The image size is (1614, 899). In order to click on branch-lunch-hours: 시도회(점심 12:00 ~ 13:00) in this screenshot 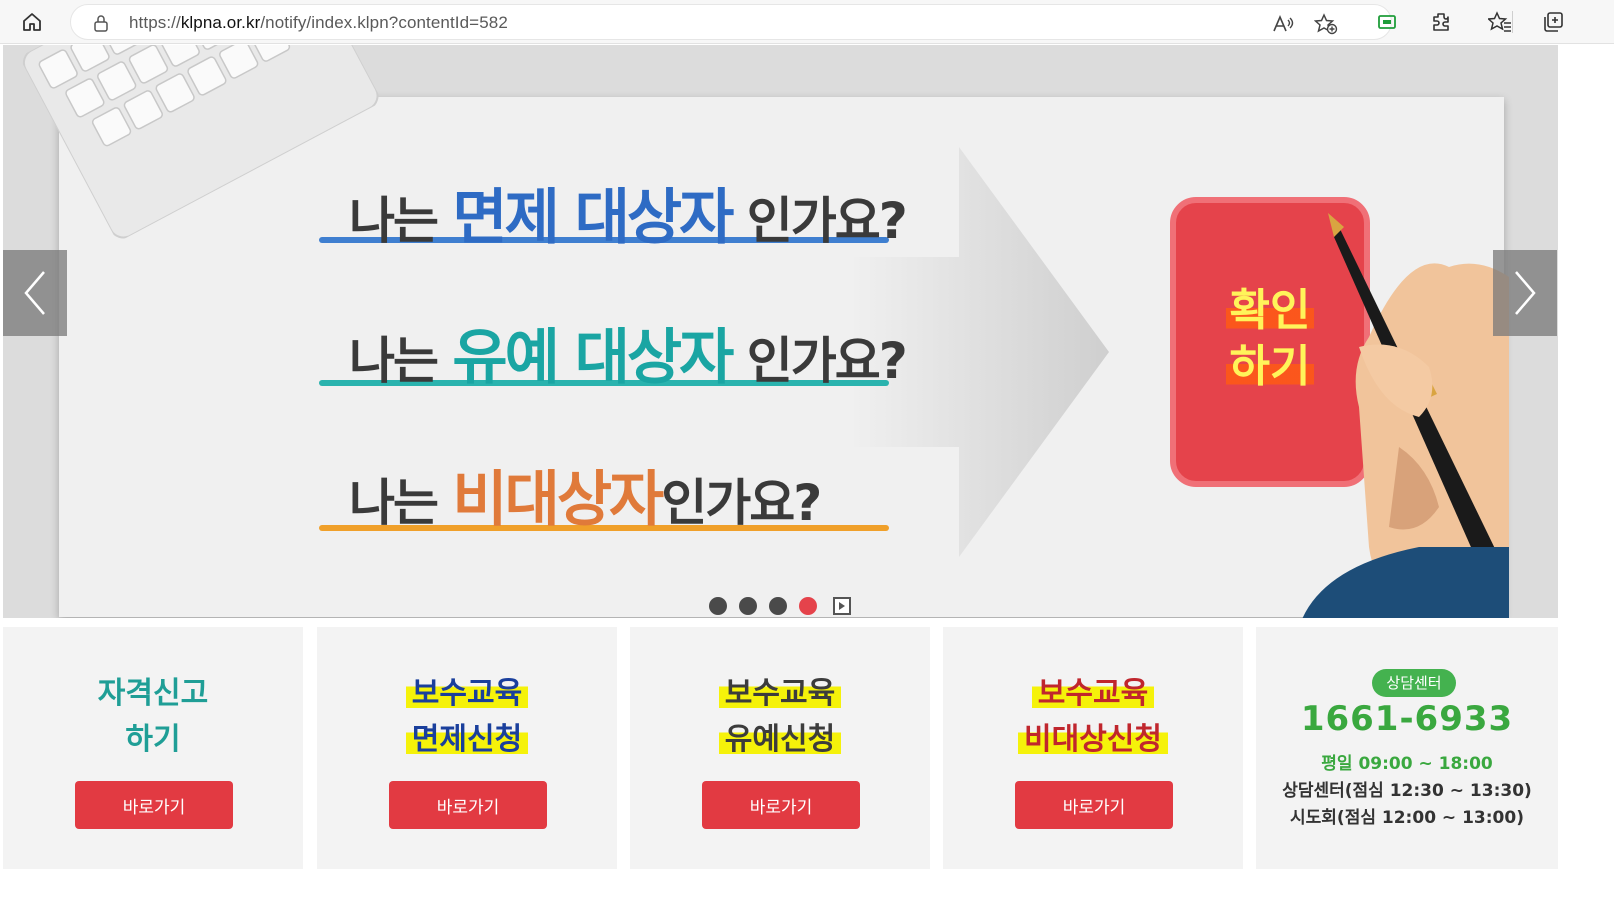, I will do `click(1407, 818)`.